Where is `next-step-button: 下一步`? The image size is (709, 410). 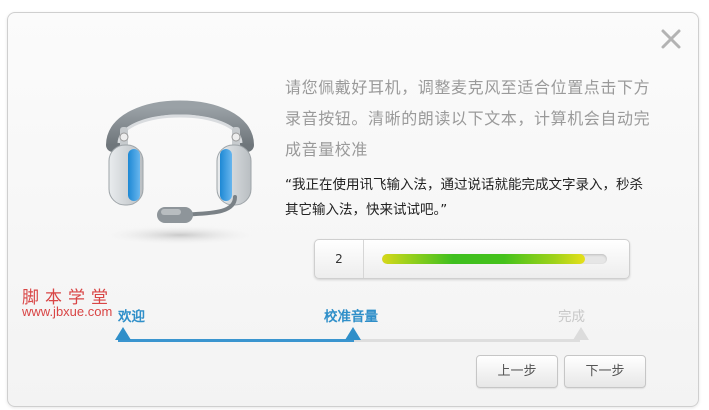
next-step-button: 下一步 is located at coordinates (605, 371).